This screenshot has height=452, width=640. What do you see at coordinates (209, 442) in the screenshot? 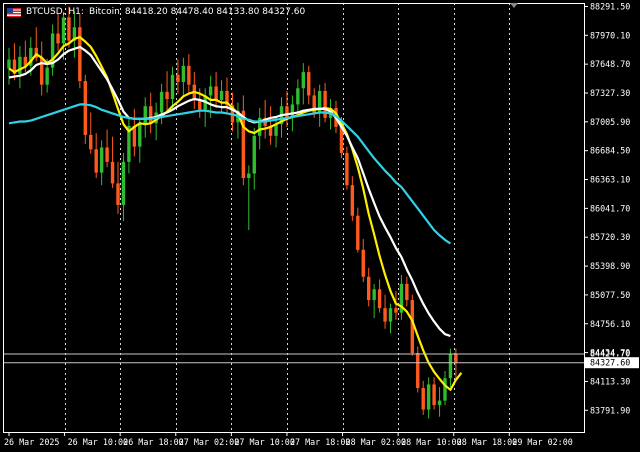
I see `x-tick-label: 27 Mar 02:00` at bounding box center [209, 442].